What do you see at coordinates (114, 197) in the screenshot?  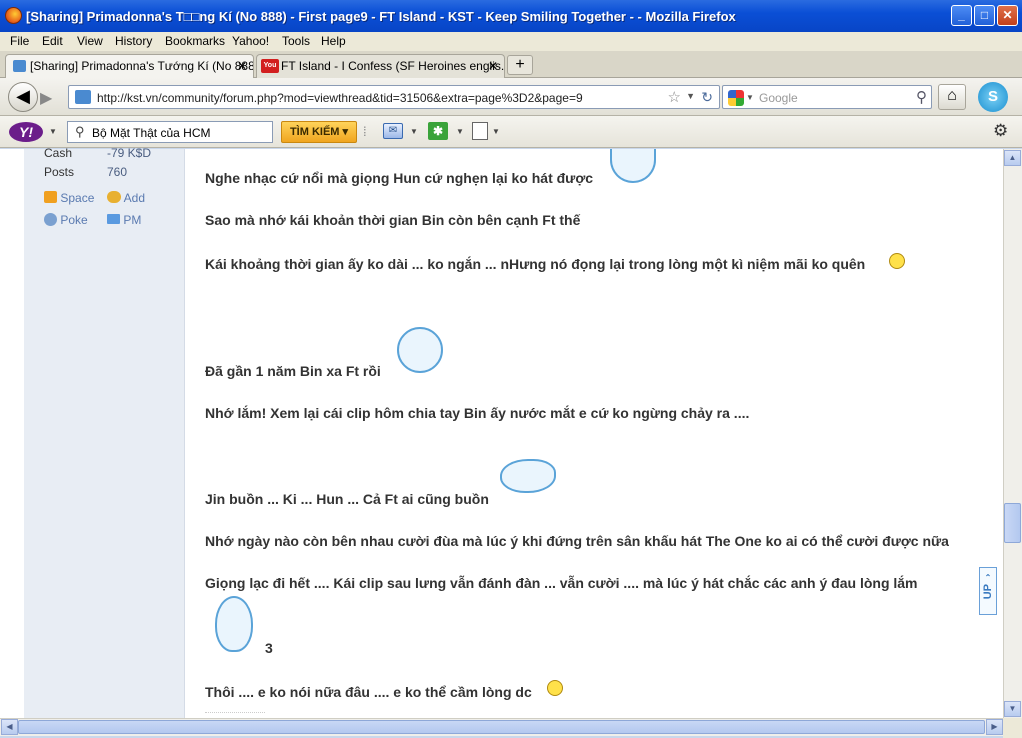 I see `add-friend-icon` at bounding box center [114, 197].